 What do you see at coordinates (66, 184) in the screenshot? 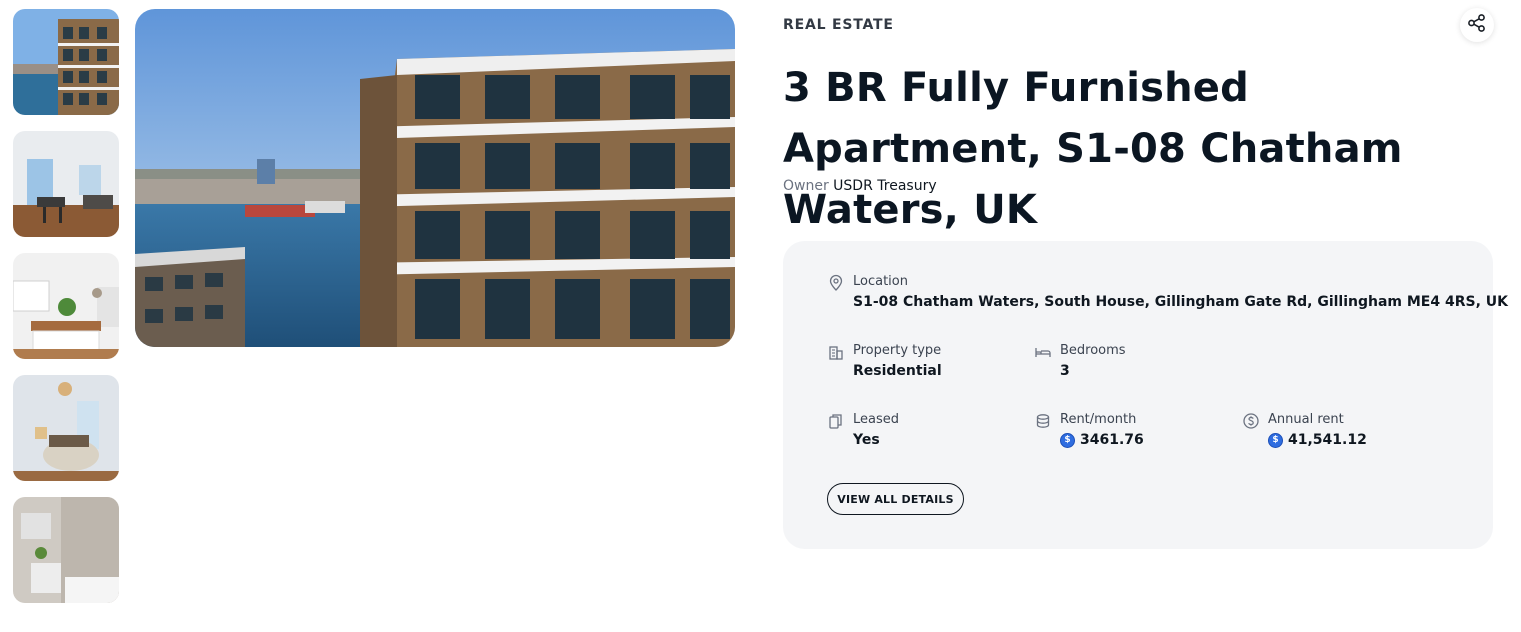
I see `thumbnail-living-room` at bounding box center [66, 184].